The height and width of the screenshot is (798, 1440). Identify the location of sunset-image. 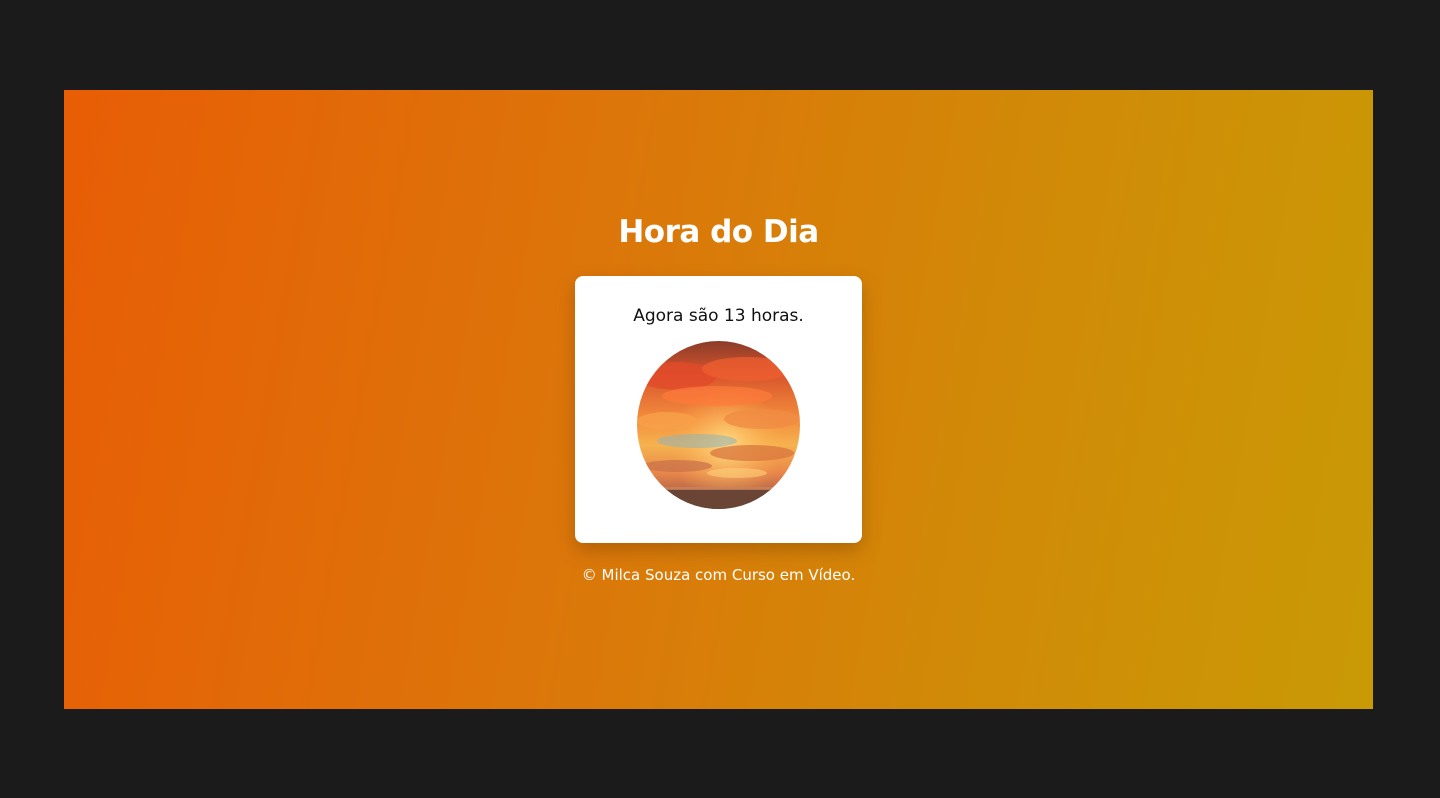
(718, 425).